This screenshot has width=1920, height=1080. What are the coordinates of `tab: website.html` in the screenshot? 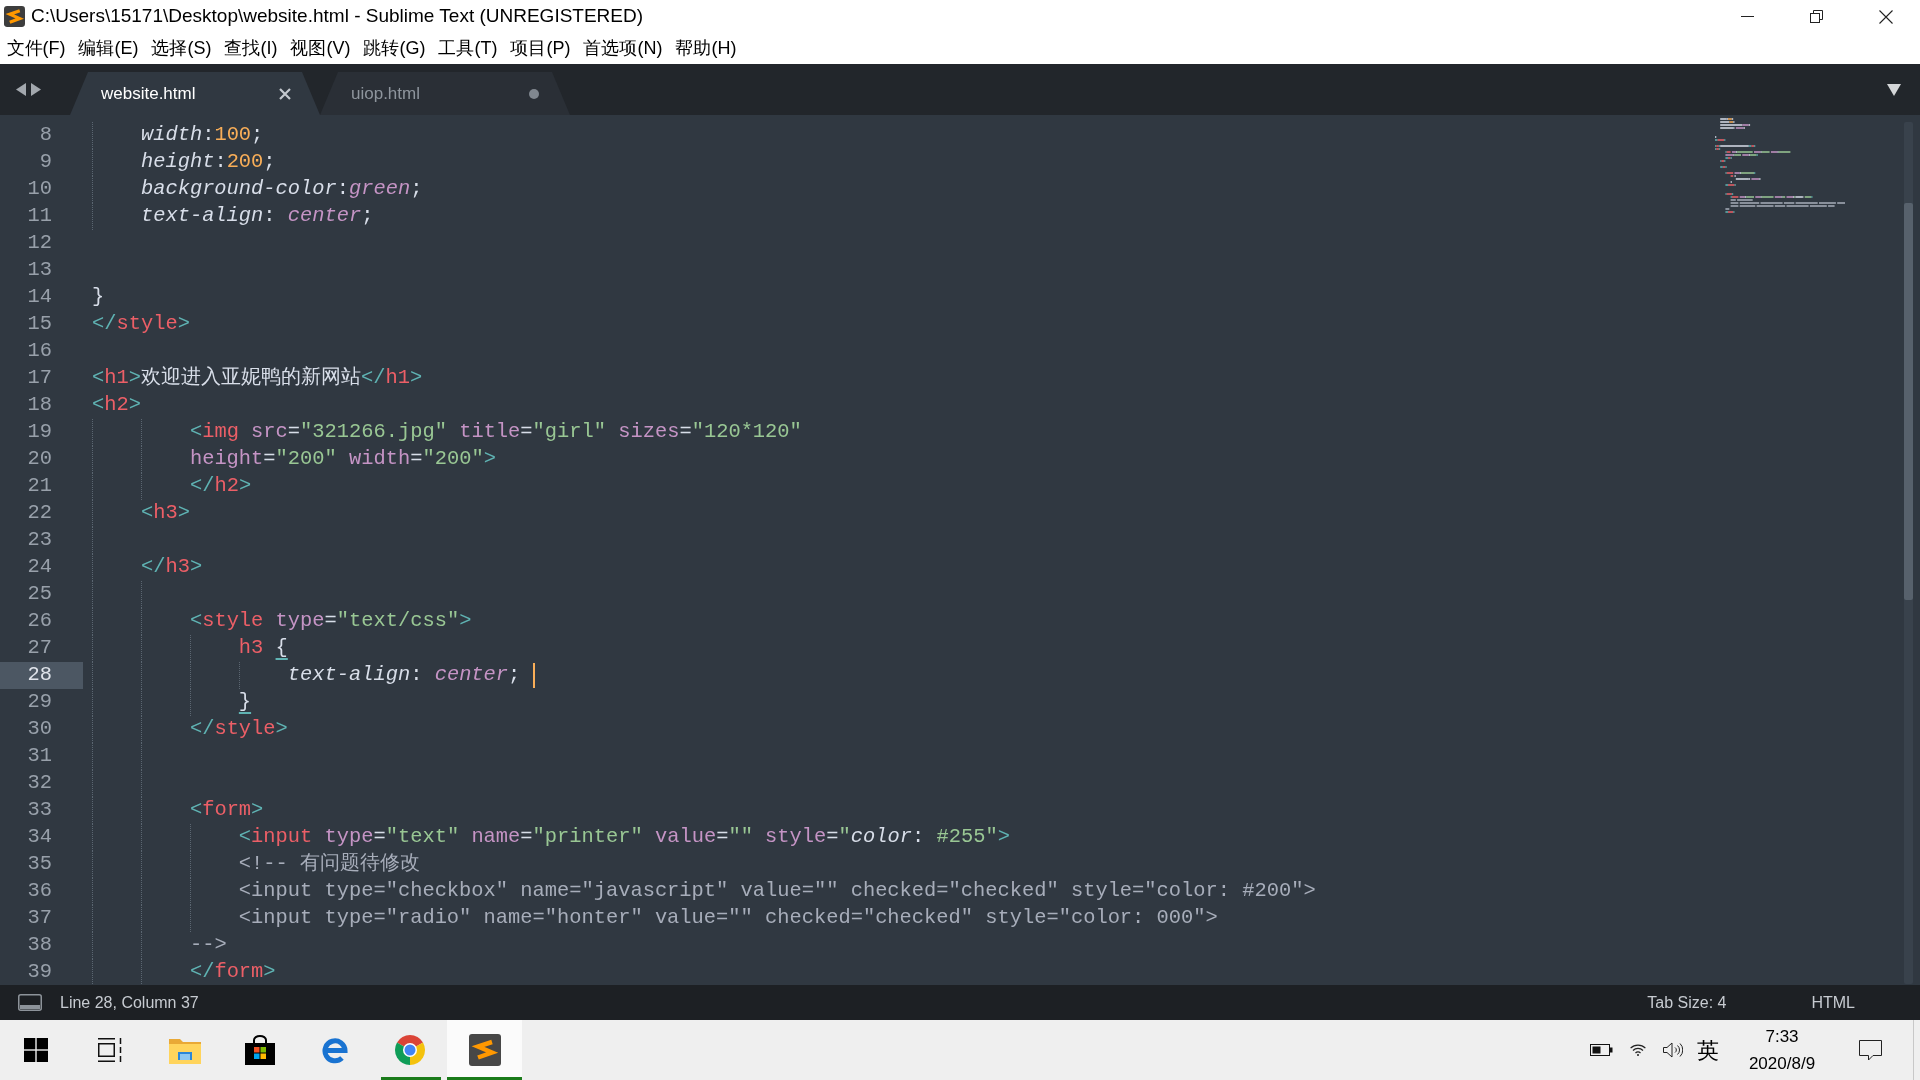 It's located at (195, 93).